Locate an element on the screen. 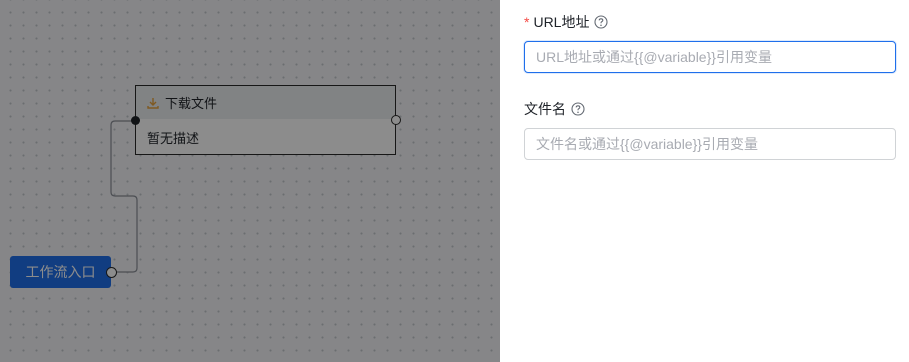  filename-label-row: 文件名 is located at coordinates (710, 109).